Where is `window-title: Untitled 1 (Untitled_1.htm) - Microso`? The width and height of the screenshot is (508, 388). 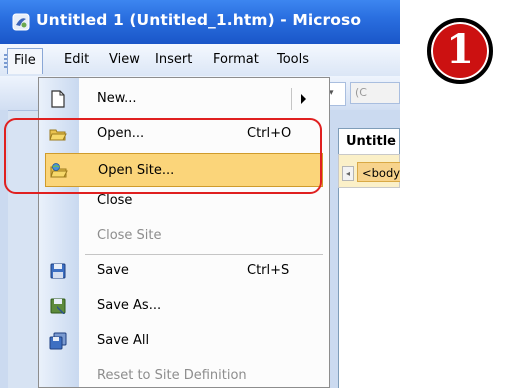
window-title: Untitled 1 (Untitled_1.htm) - Microso is located at coordinates (199, 20).